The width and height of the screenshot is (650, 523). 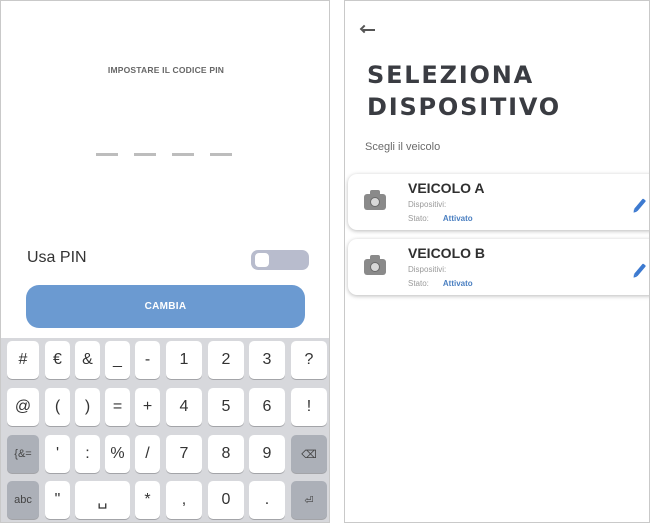 What do you see at coordinates (87, 454) in the screenshot?
I see `key: :` at bounding box center [87, 454].